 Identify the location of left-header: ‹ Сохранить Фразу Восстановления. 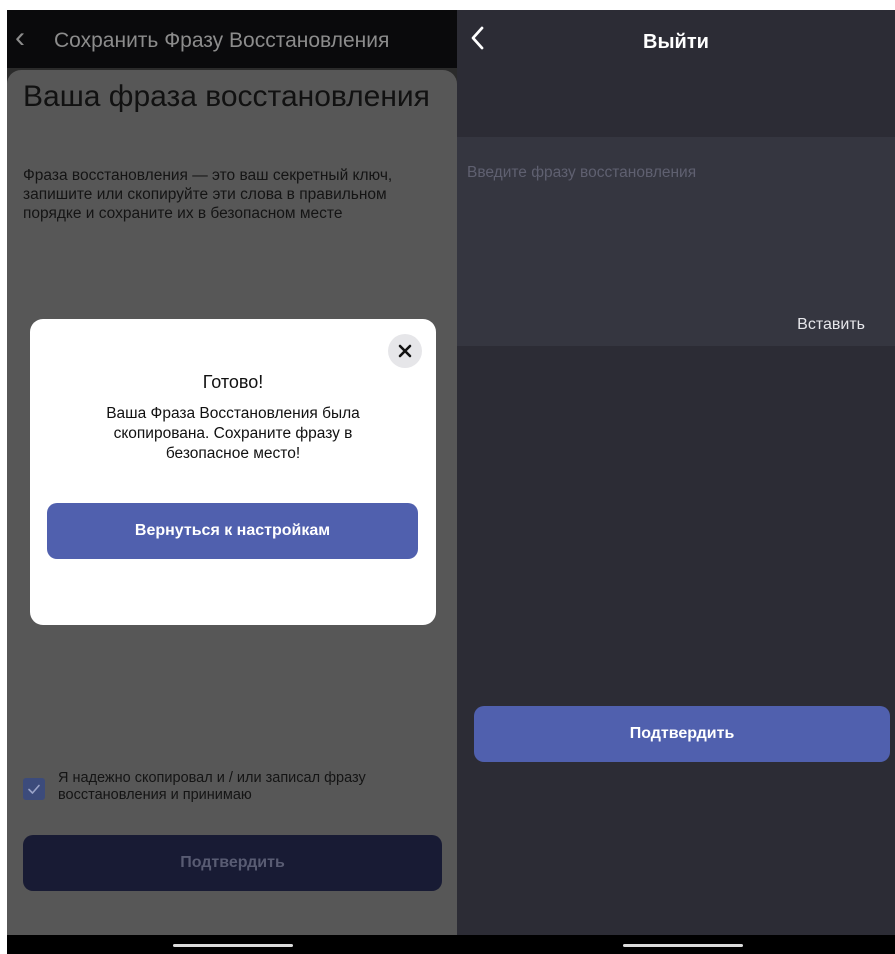
(232, 39).